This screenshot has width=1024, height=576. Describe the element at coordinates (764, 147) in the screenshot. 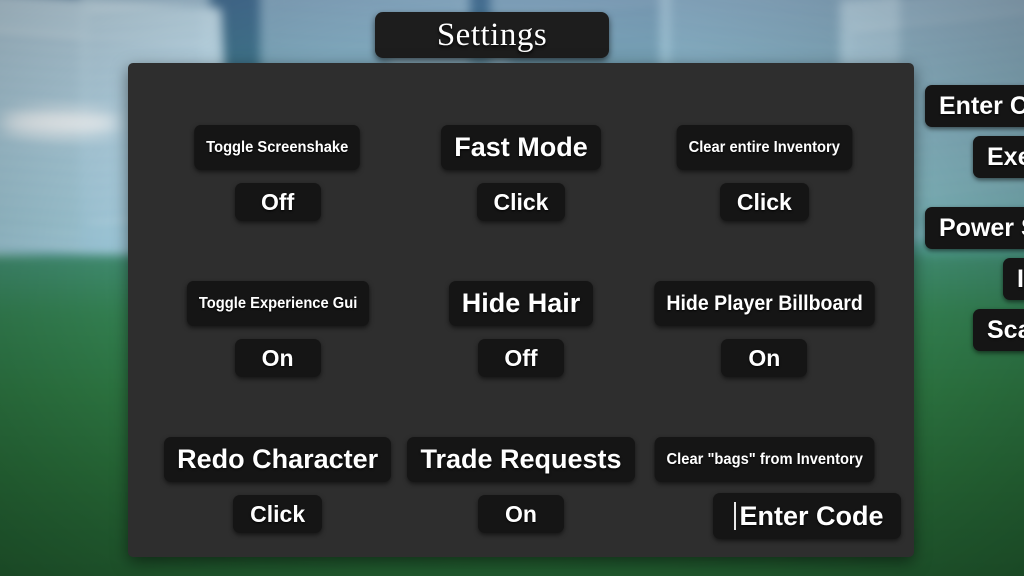

I see `setting-label-button: Clear entire Inventory` at that location.